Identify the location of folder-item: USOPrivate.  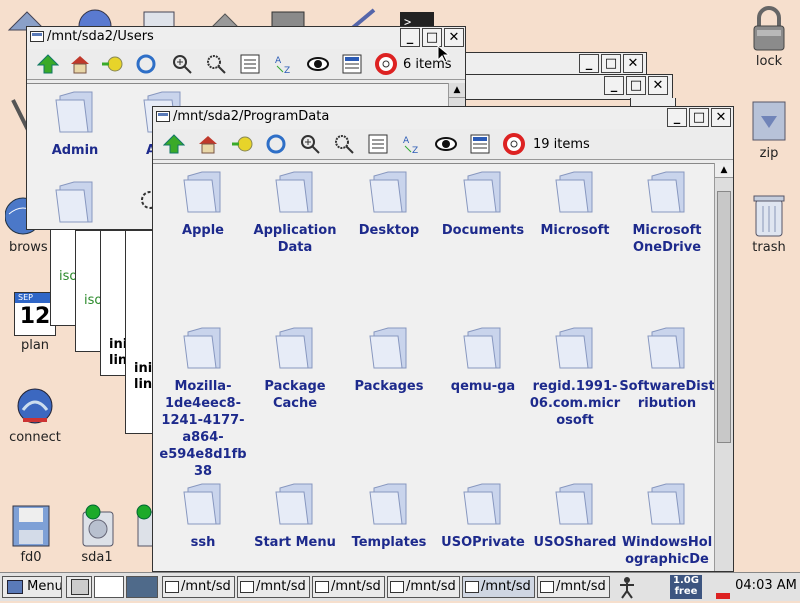
(483, 515).